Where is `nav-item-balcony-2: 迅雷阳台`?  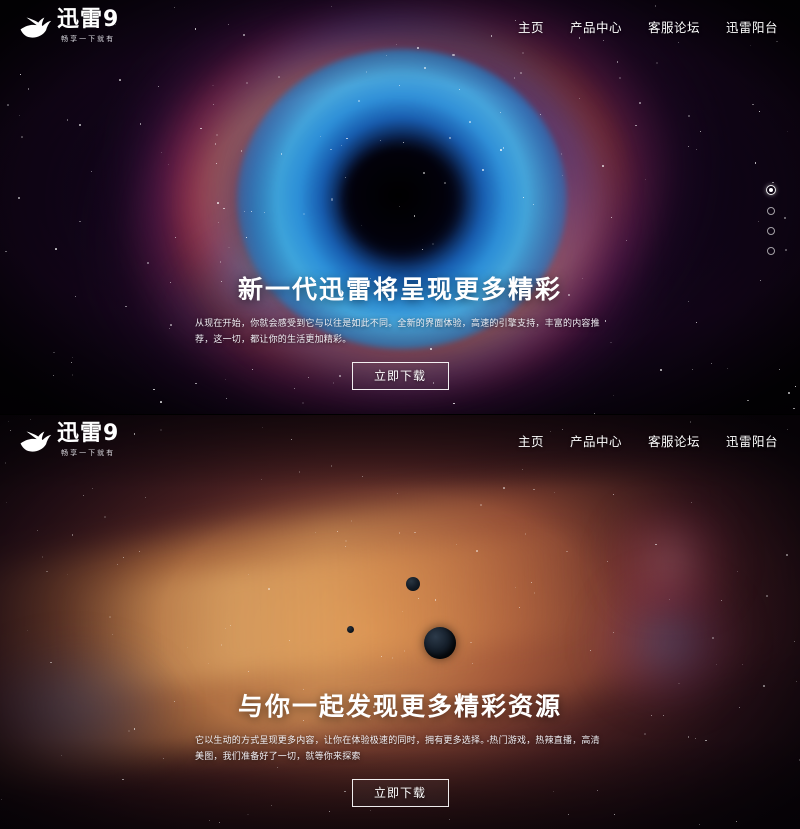
nav-item-balcony-2: 迅雷阳台 is located at coordinates (752, 440).